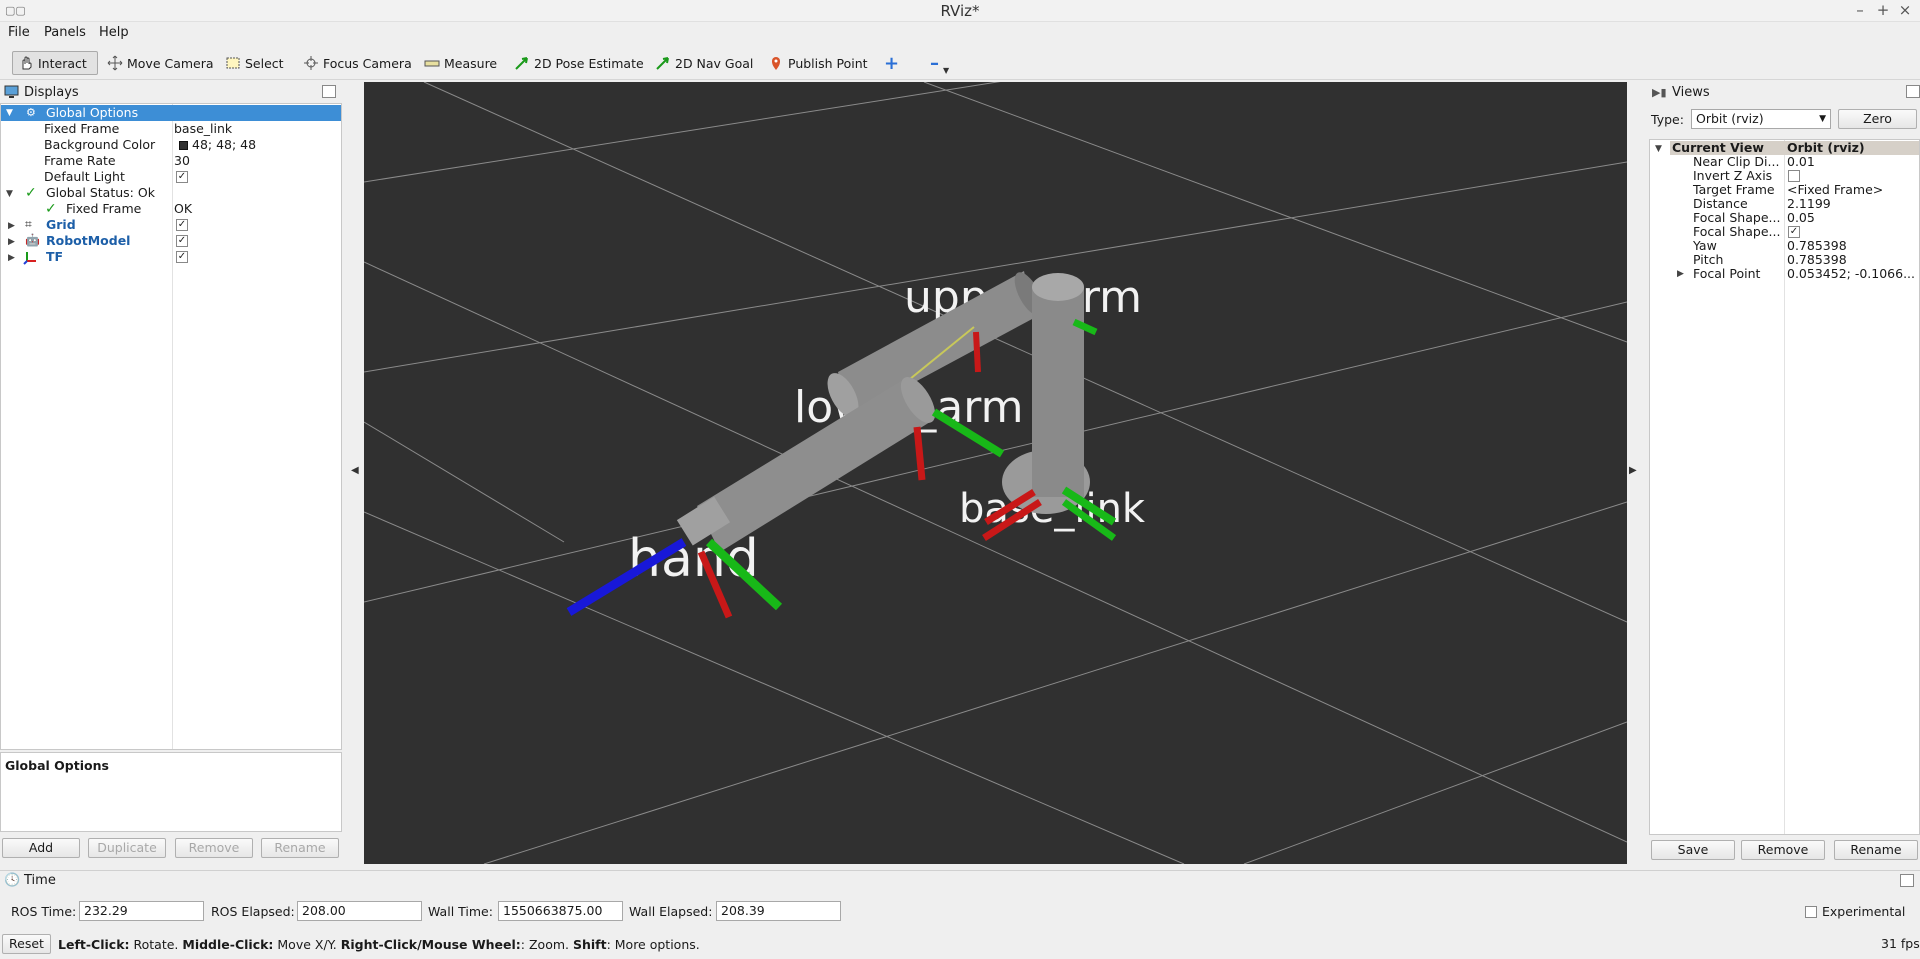 This screenshot has width=1920, height=959. I want to click on robot-icon: 🤖, so click(32, 240).